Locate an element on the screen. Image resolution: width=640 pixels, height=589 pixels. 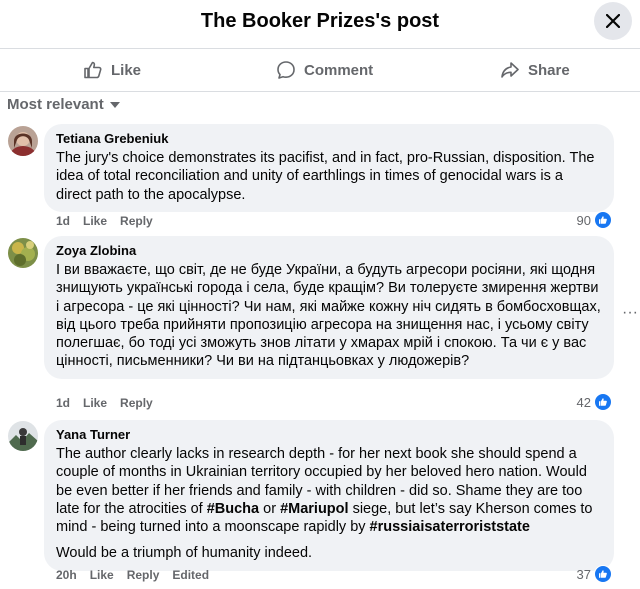
post-action-bar: Like Comment Share is located at coordinates (320, 71).